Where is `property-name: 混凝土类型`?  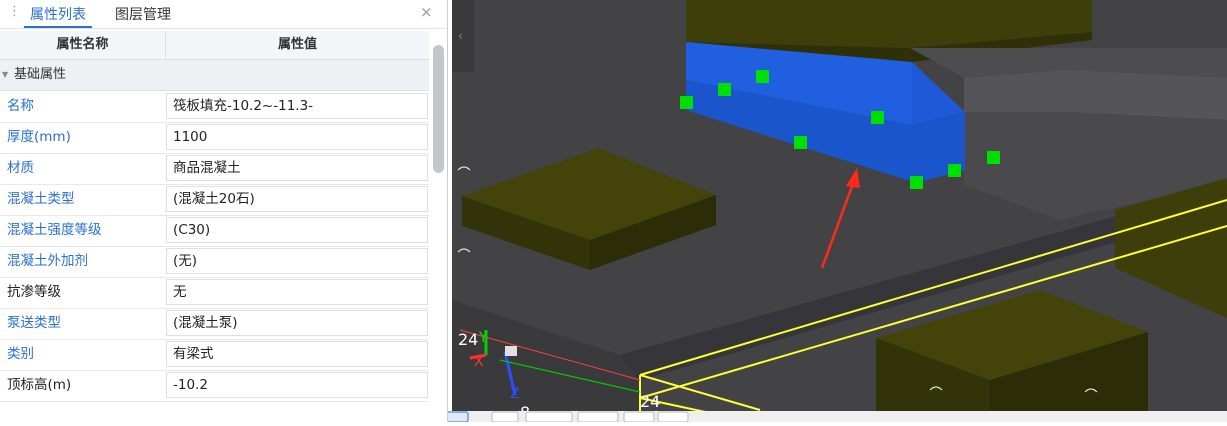 property-name: 混凝土类型 is located at coordinates (41, 199).